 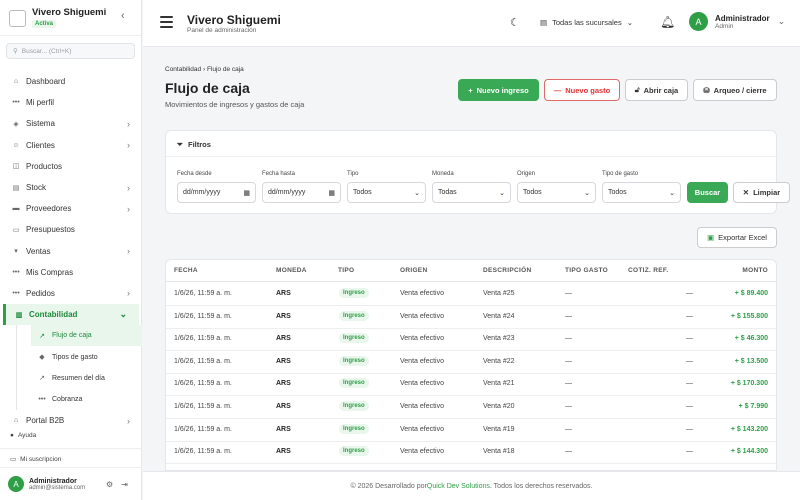 What do you see at coordinates (499, 293) in the screenshot?
I see `cell-description: Venta #25` at bounding box center [499, 293].